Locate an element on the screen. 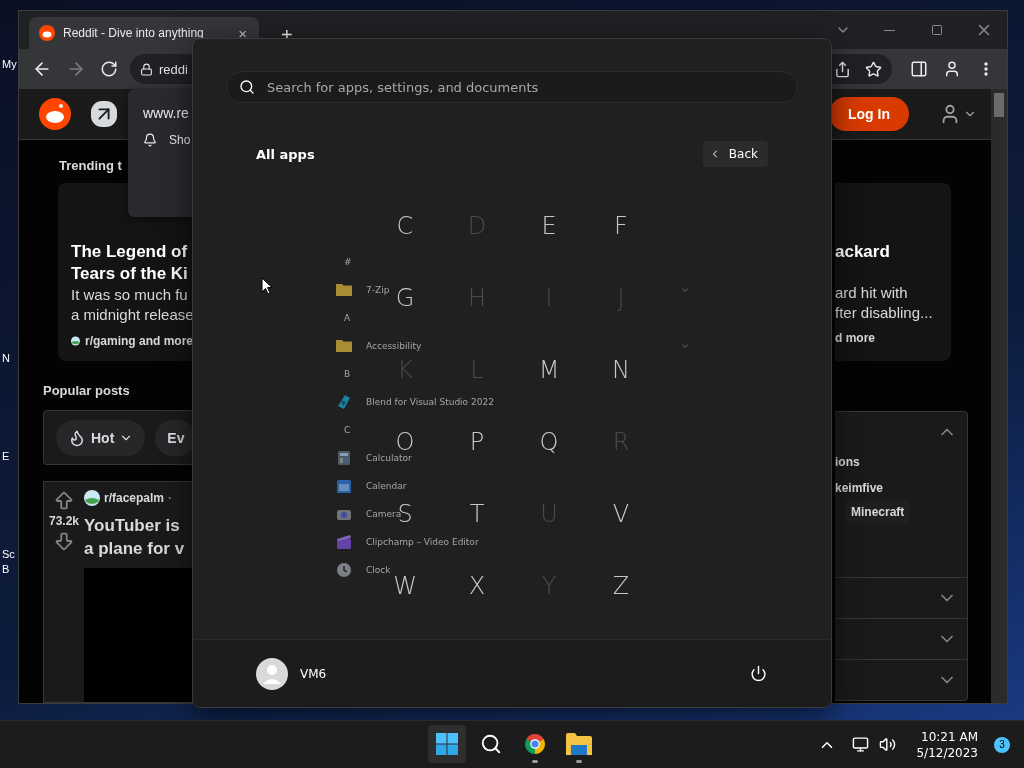 The image size is (1024, 768). letter-jump-button: G is located at coordinates (405, 298).